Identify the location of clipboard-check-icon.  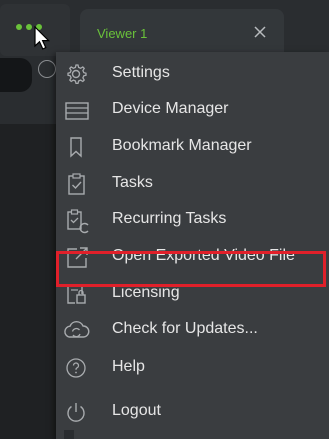
(76, 184).